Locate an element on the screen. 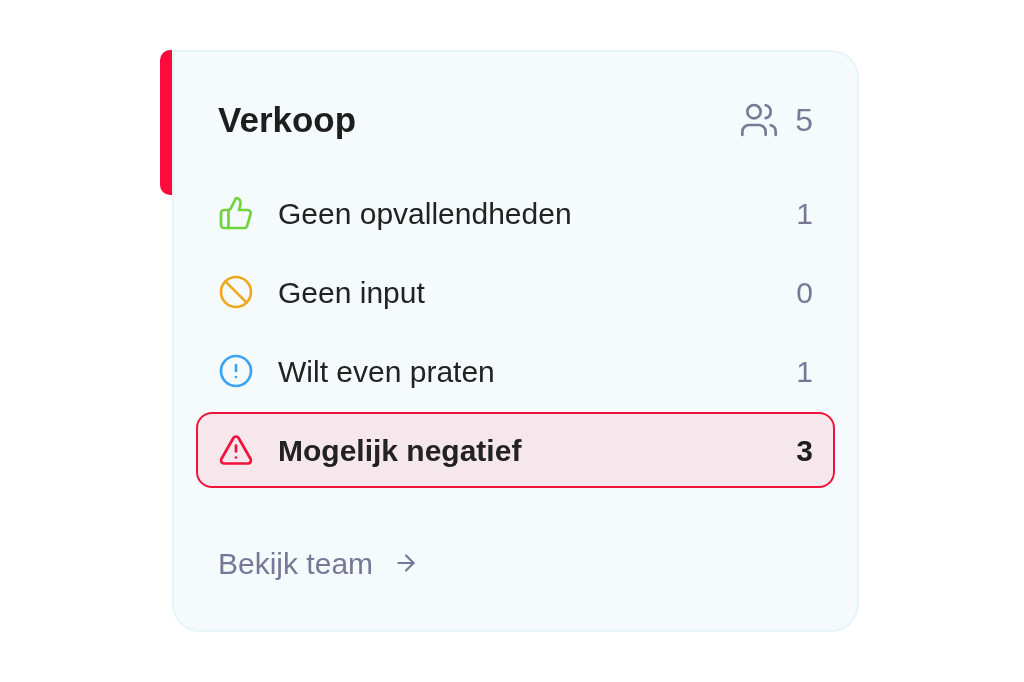  info-circle-icon is located at coordinates (236, 371).